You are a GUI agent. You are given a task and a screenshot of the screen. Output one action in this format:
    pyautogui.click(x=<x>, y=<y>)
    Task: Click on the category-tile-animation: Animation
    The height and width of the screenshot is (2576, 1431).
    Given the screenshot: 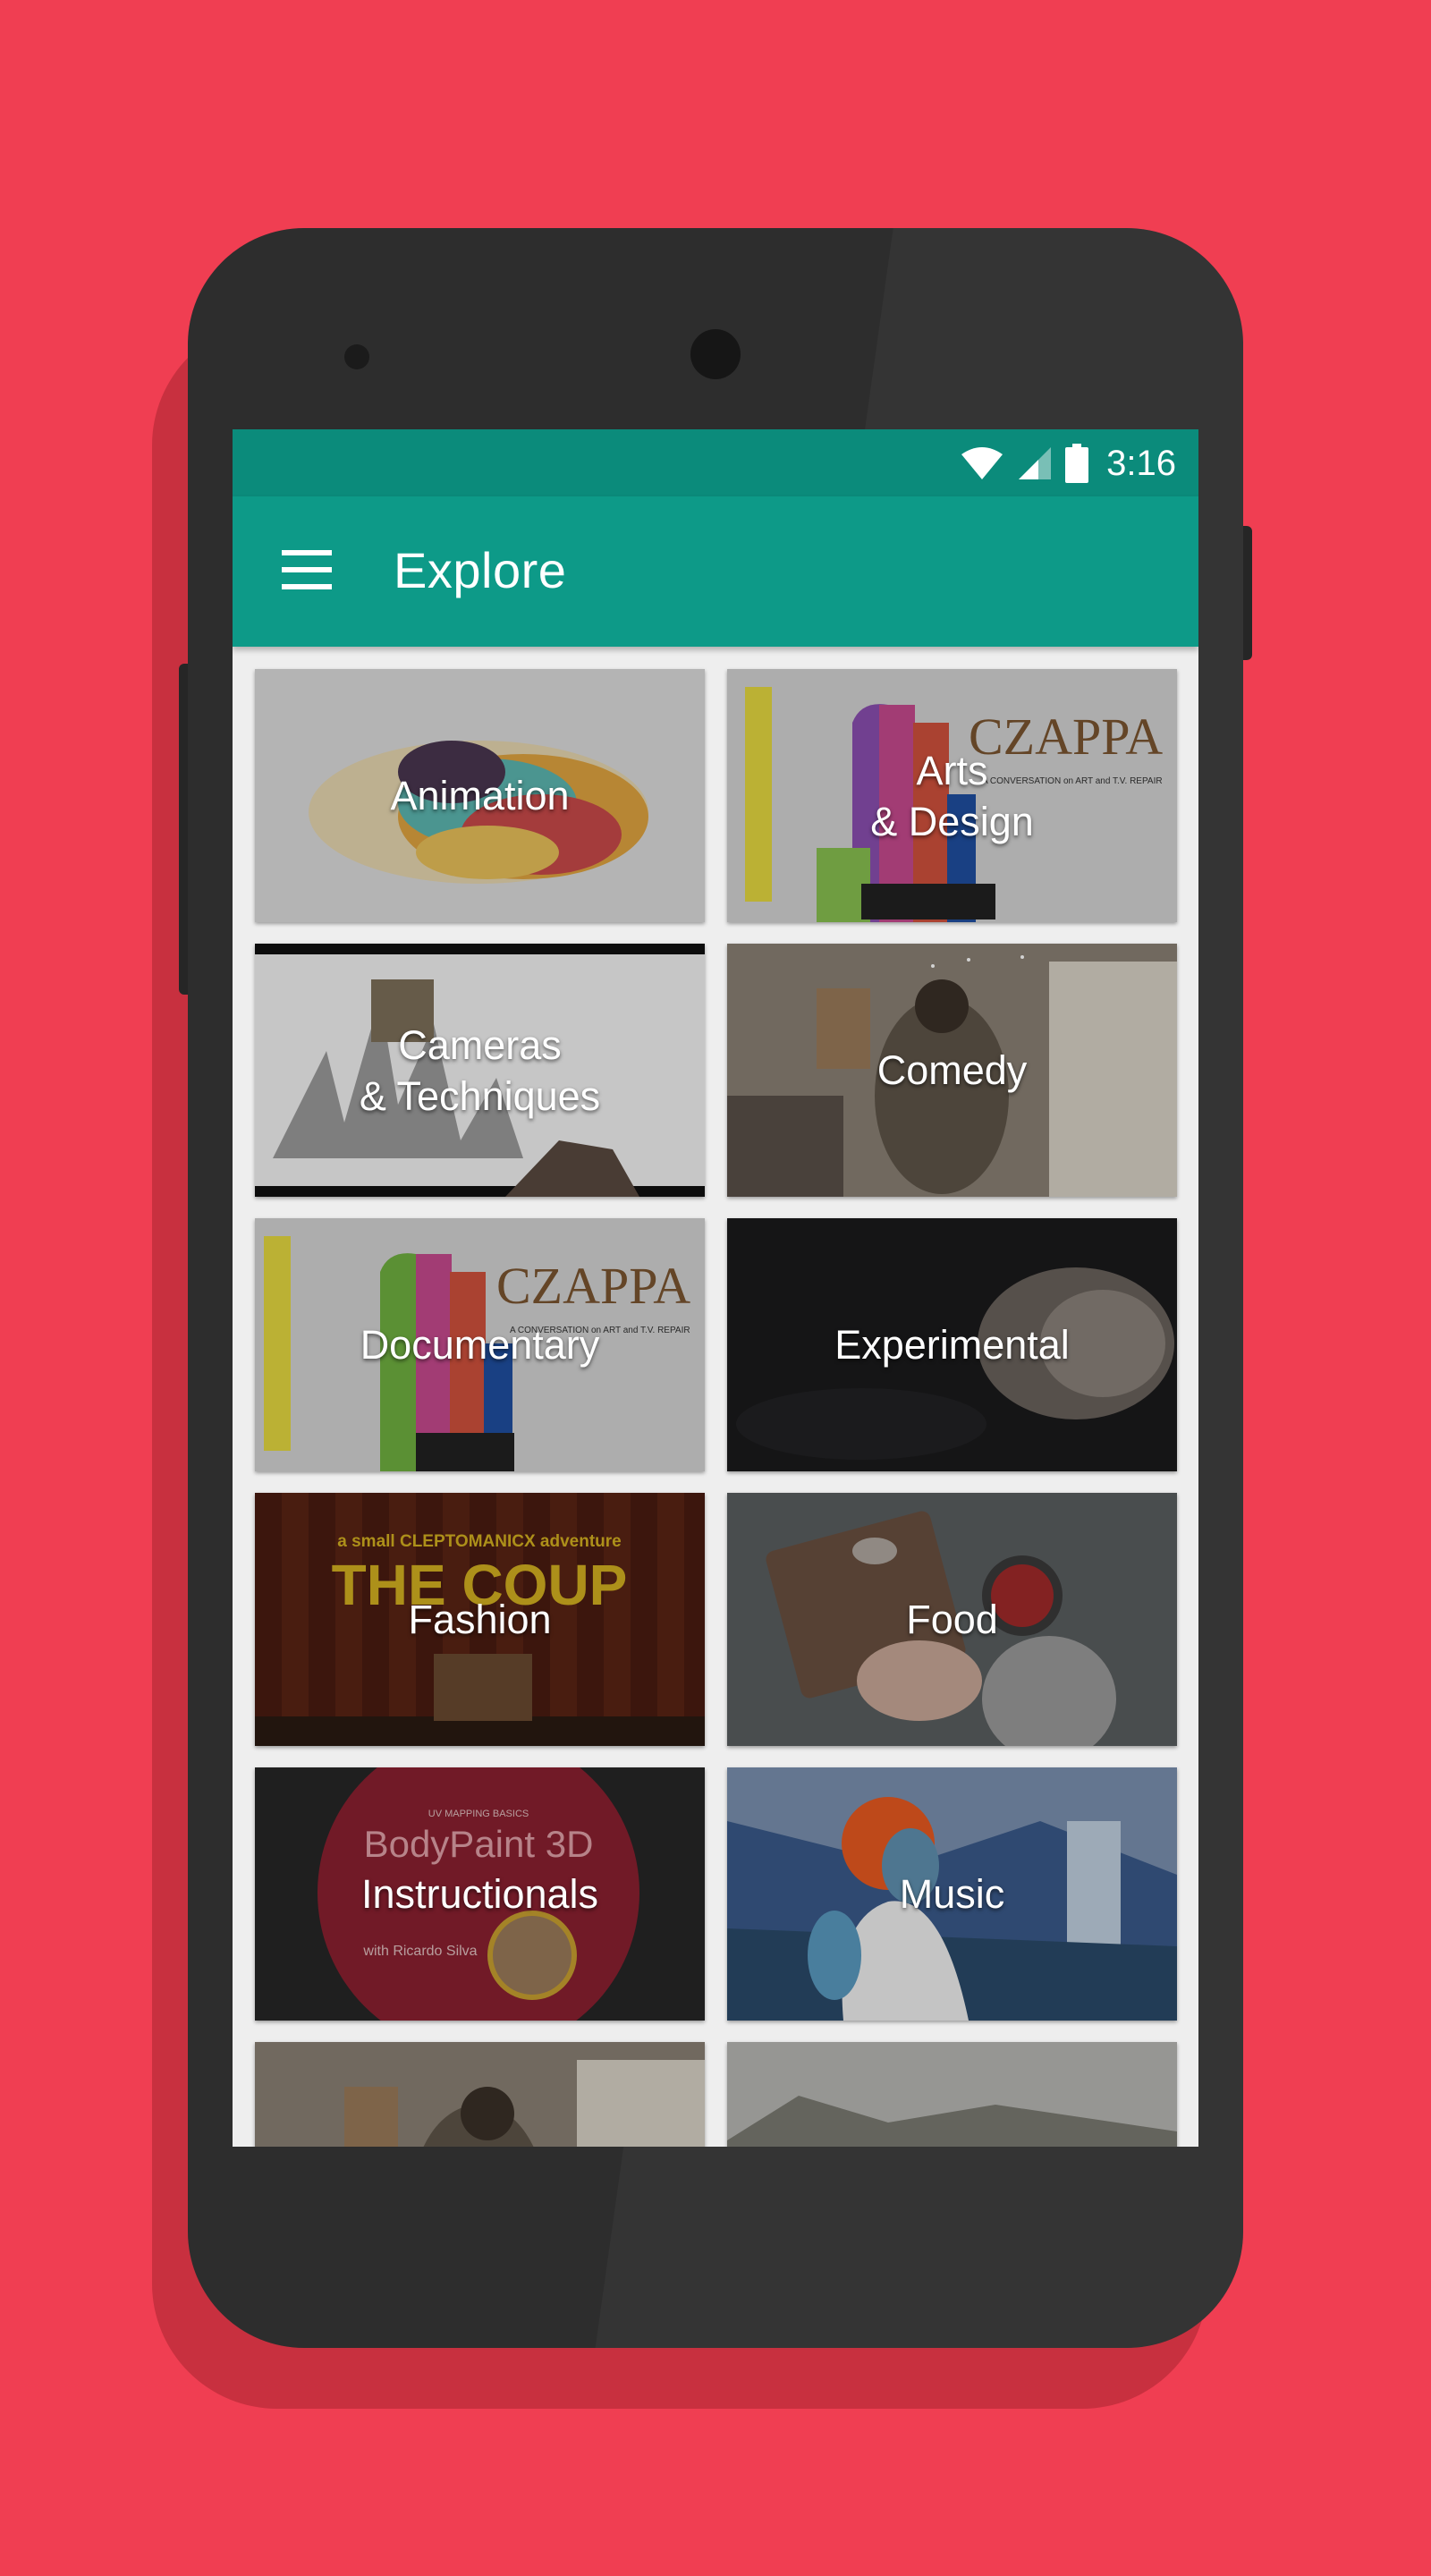 What is the action you would take?
    pyautogui.click(x=480, y=795)
    